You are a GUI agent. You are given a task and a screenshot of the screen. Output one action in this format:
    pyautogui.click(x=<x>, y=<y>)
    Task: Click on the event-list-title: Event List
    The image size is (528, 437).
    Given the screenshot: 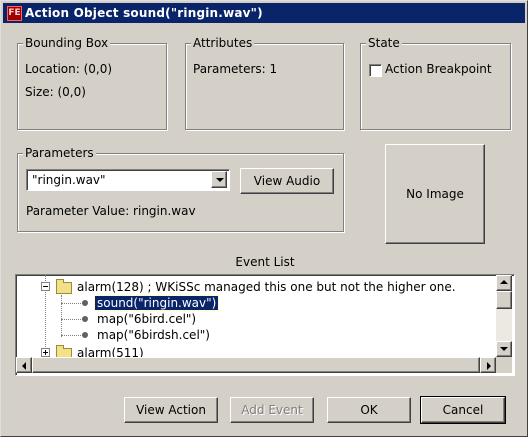 What is the action you would take?
    pyautogui.click(x=265, y=262)
    